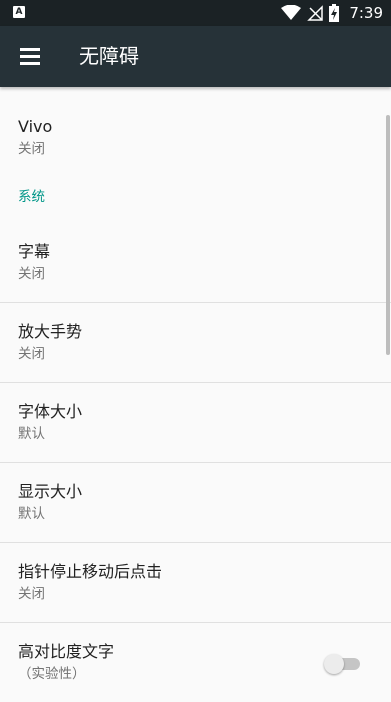 This screenshot has width=391, height=702. I want to click on menu-icon, so click(30, 56).